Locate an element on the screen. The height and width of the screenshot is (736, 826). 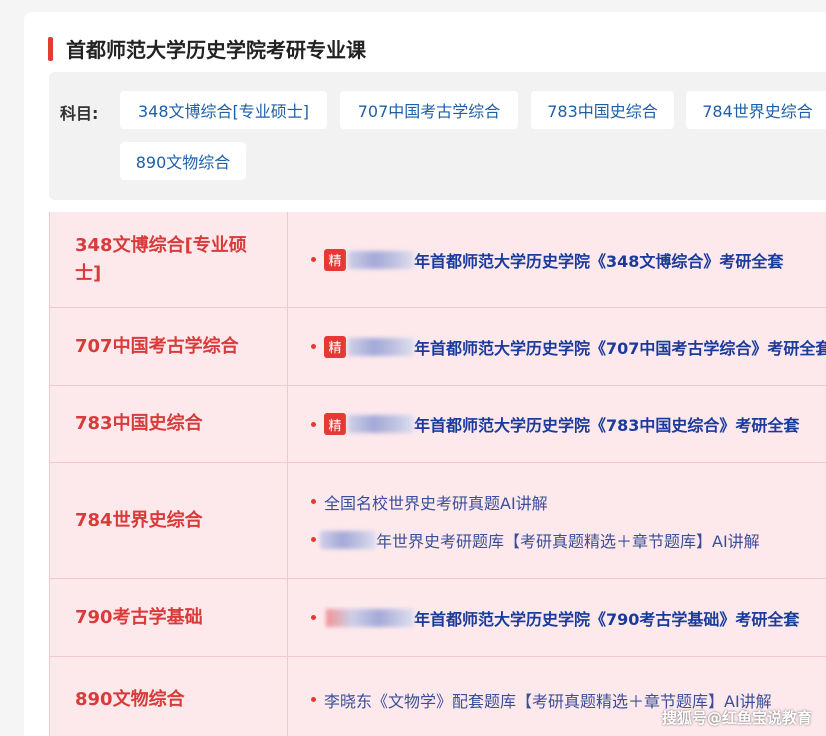
material-link: 年首都师范大学历史学院《790考古学基础》考研全套 is located at coordinates (606, 618).